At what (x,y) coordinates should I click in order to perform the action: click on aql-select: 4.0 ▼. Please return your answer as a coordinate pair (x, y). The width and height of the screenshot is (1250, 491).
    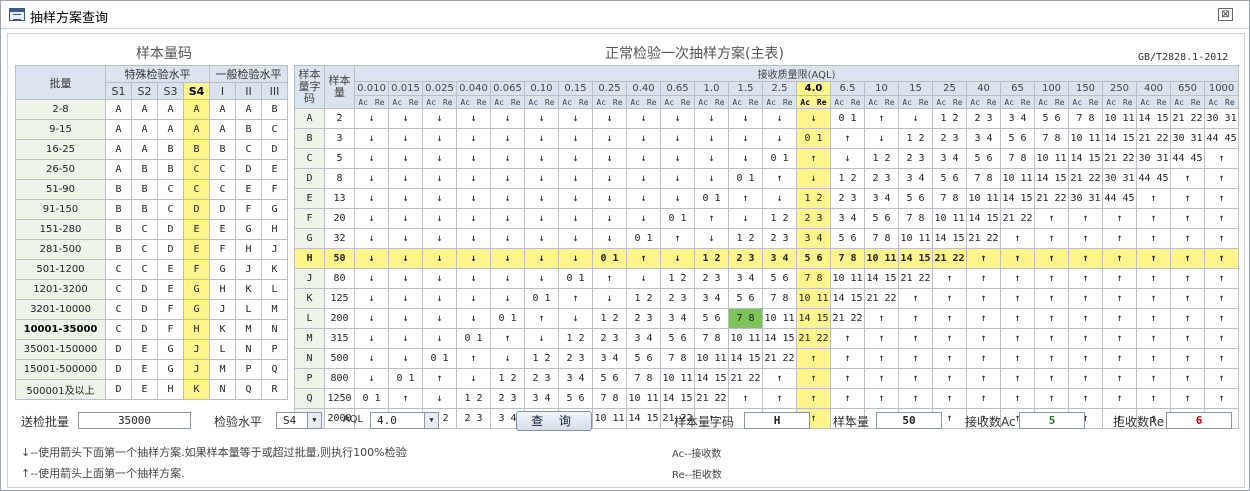
    Looking at the image, I should click on (404, 420).